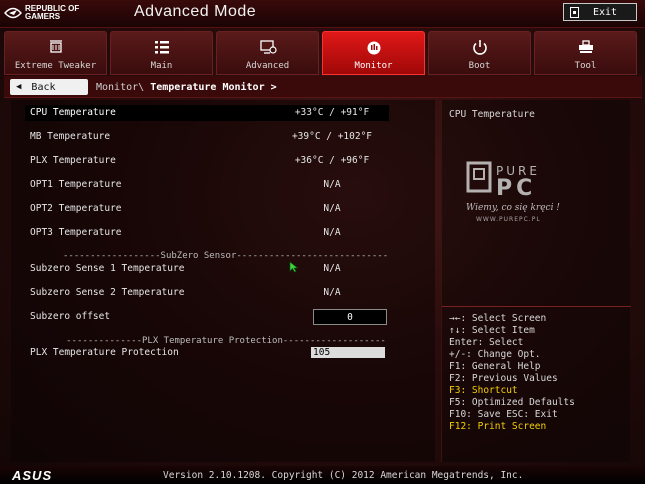  Describe the element at coordinates (43, 87) in the screenshot. I see `back-label: Back` at that location.